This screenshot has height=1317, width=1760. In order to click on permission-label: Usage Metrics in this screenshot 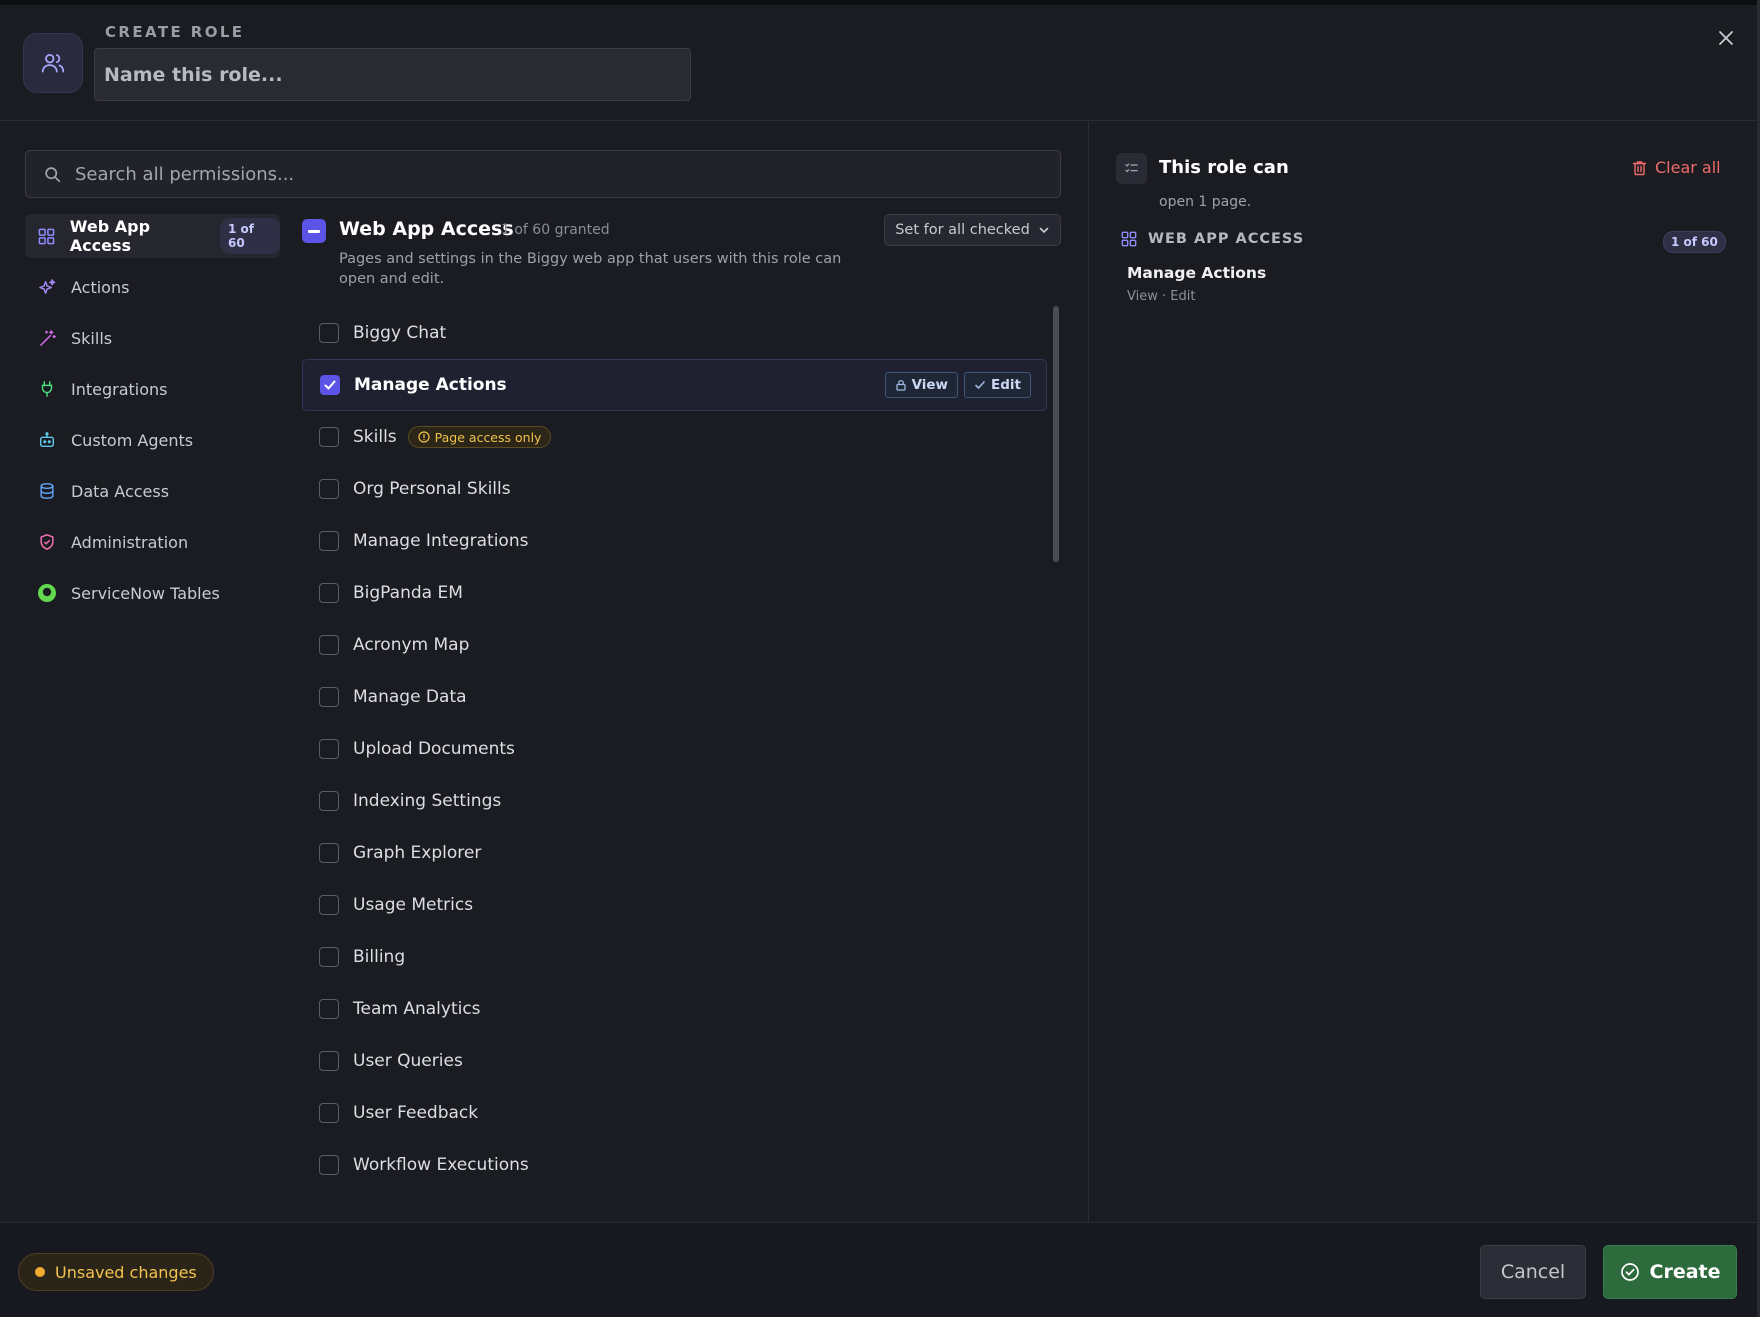, I will do `click(413, 905)`.